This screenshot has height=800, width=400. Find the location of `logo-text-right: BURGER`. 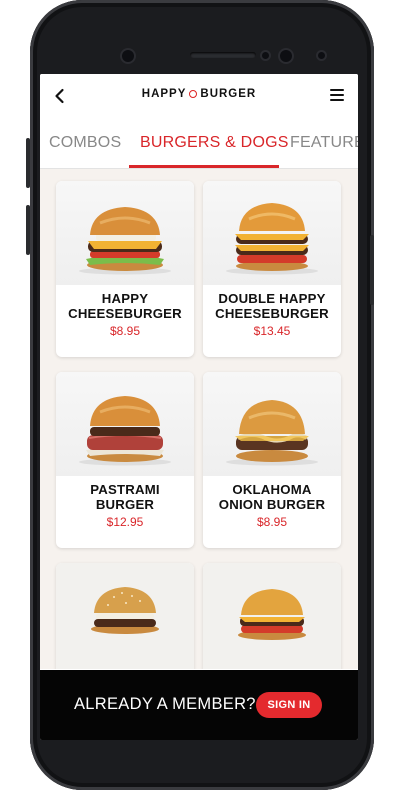

logo-text-right: BURGER is located at coordinates (228, 94).